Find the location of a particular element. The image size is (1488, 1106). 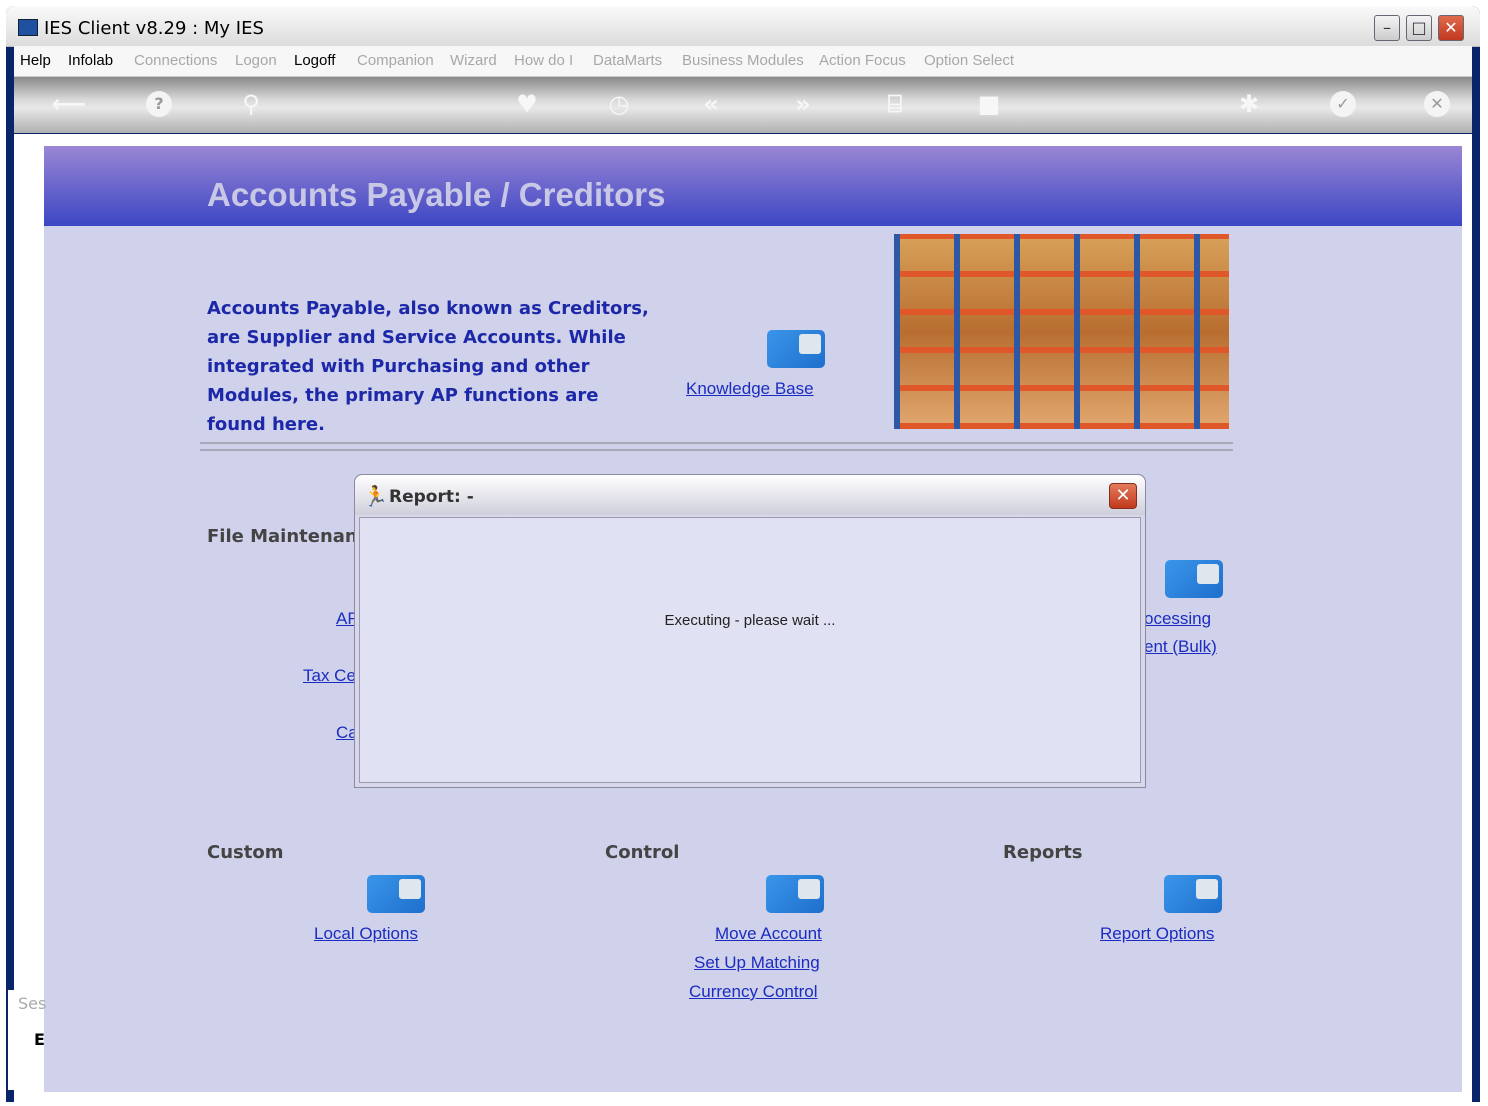

move-account-link: Move Account is located at coordinates (768, 934).